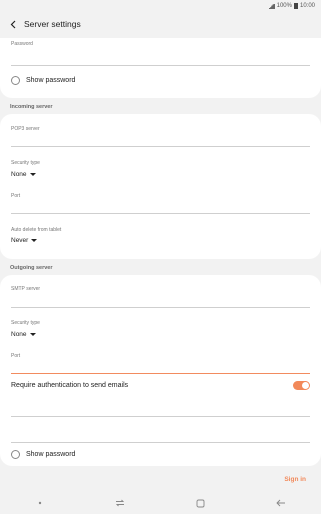 The image size is (321, 514). What do you see at coordinates (295, 479) in the screenshot?
I see `sign-in-button: Sign in` at bounding box center [295, 479].